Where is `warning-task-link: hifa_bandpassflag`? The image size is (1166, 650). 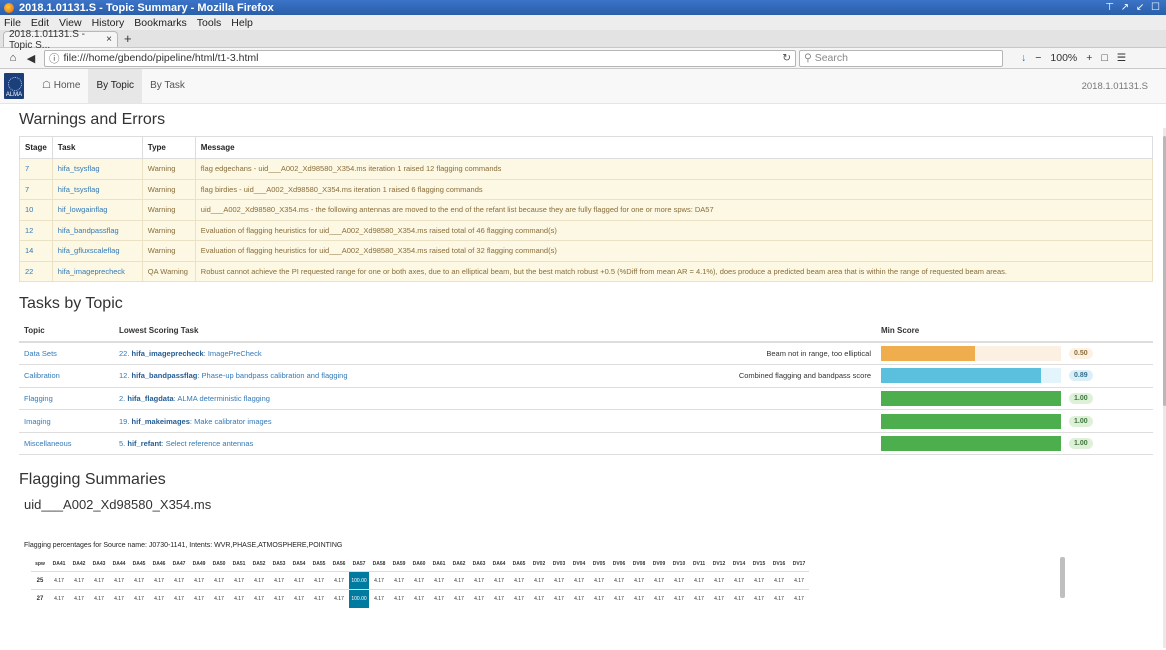 warning-task-link: hifa_bandpassflag is located at coordinates (88, 230).